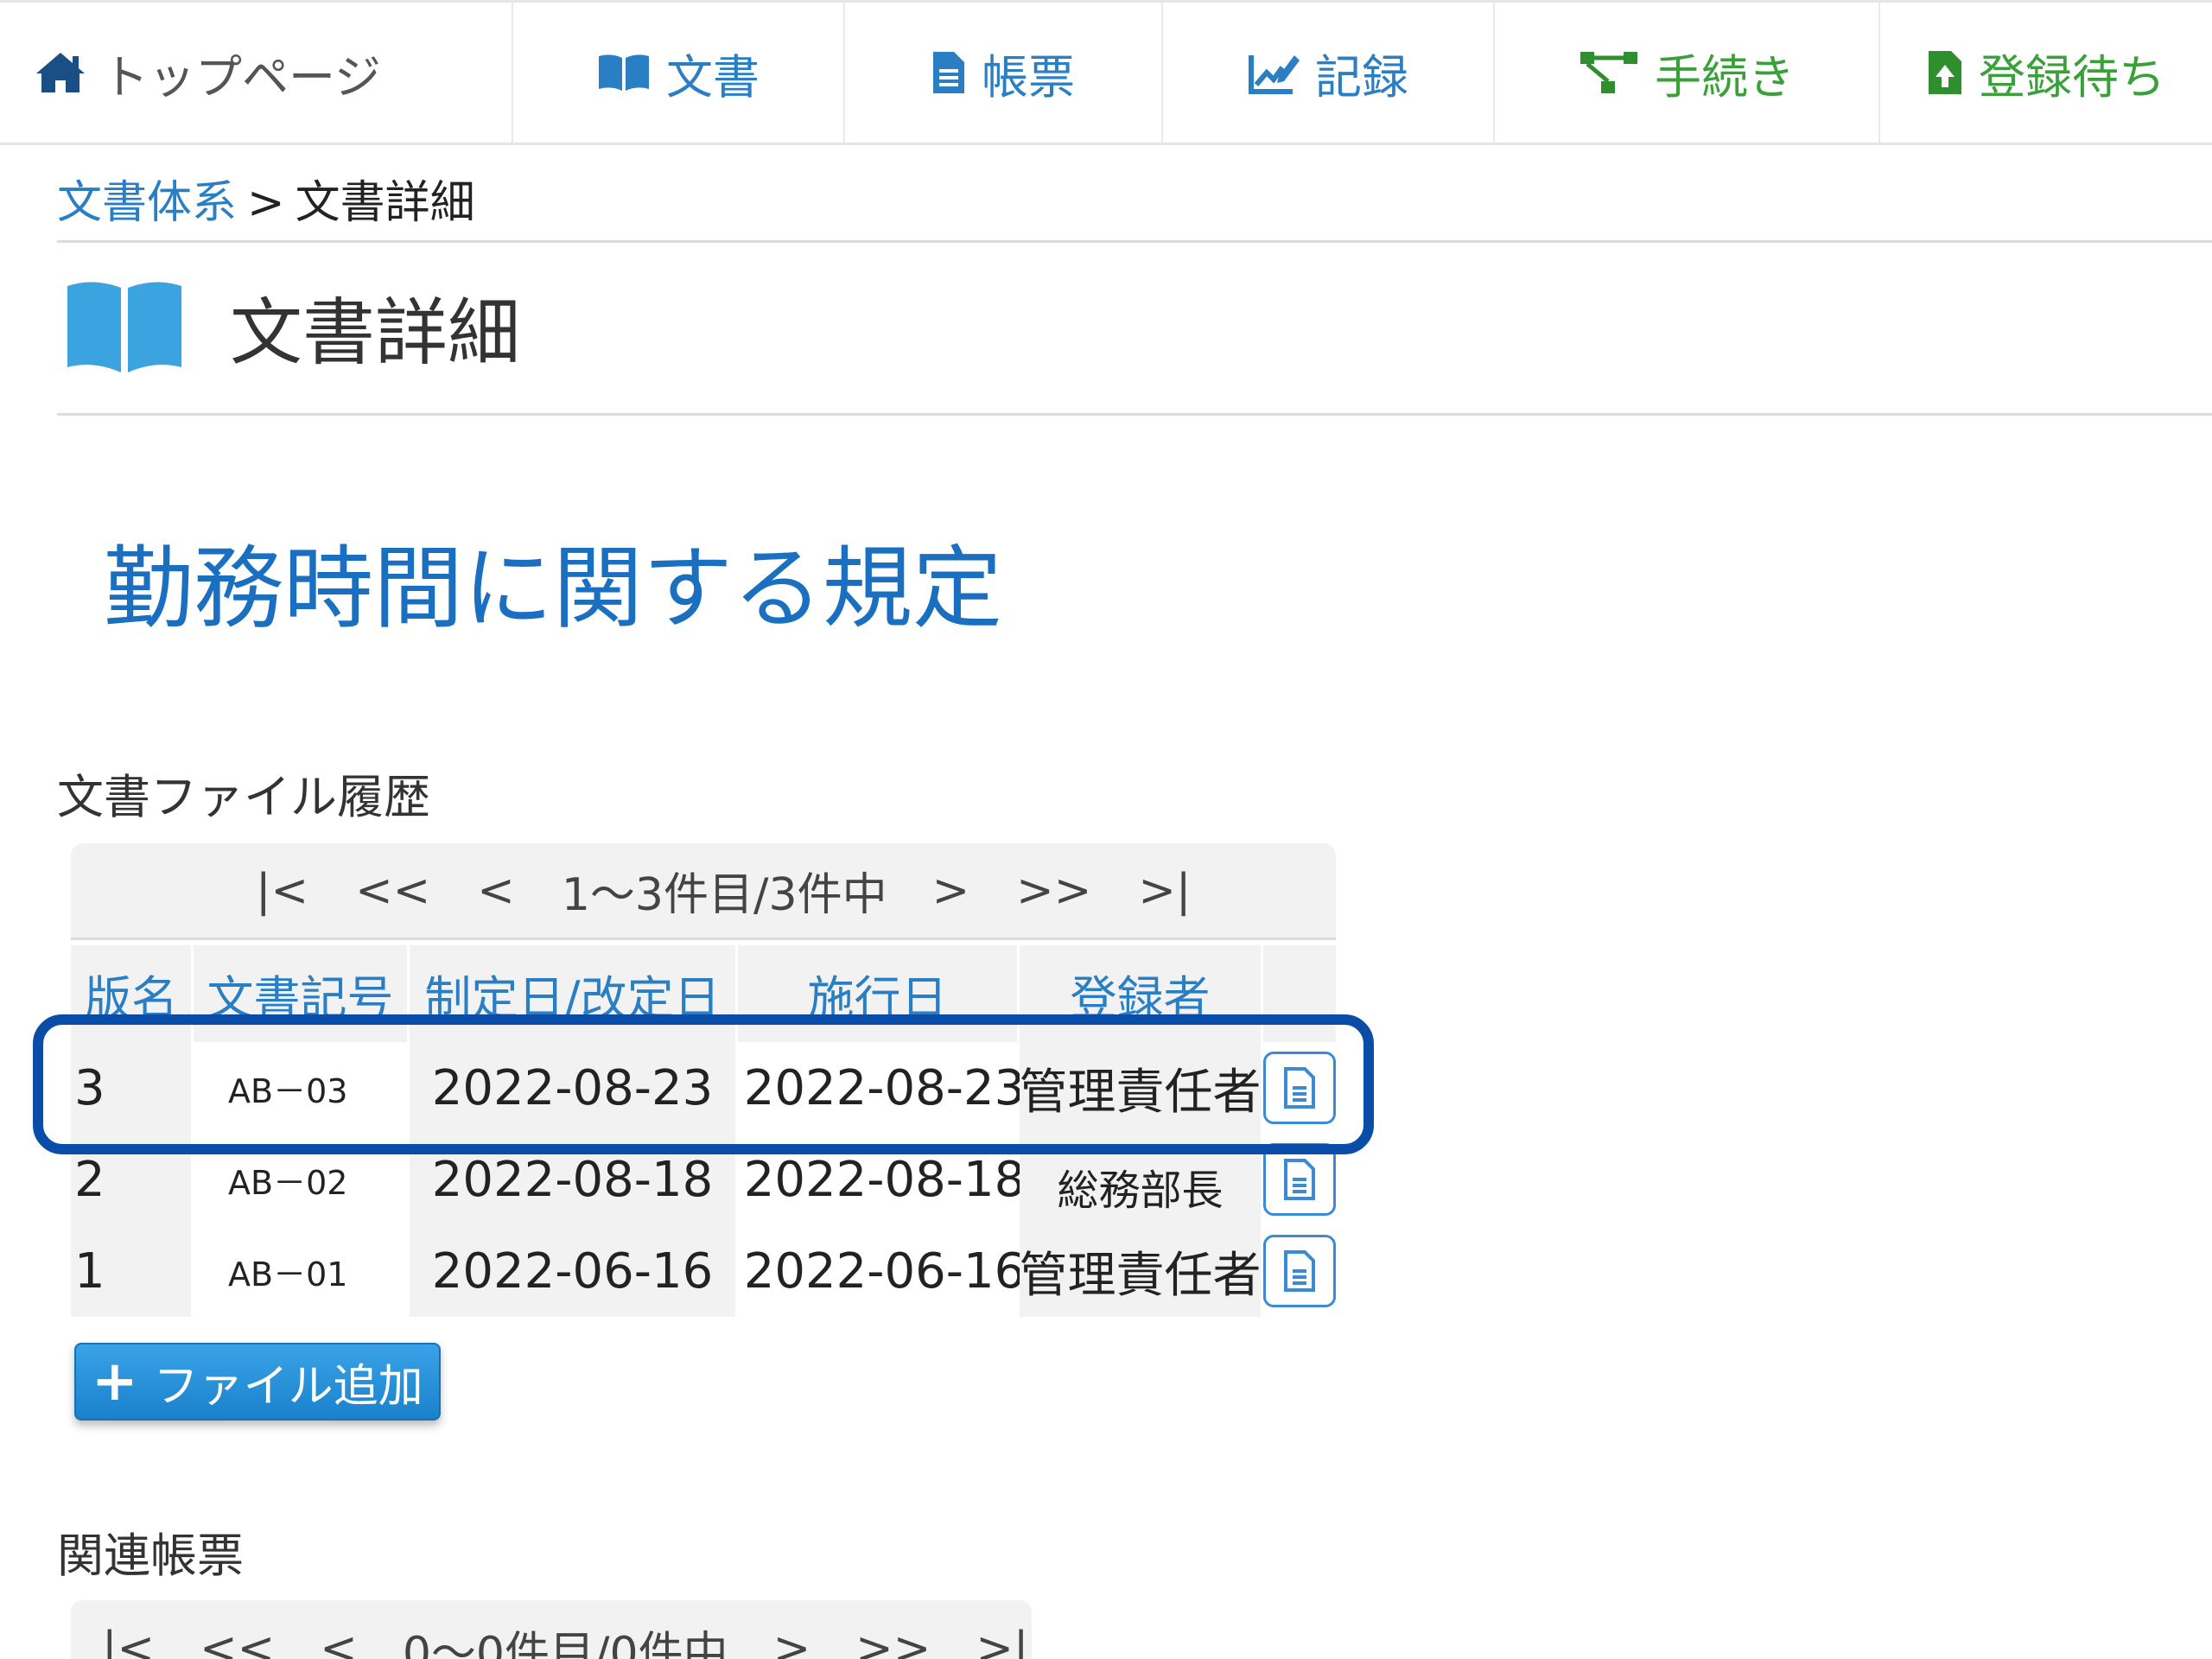  What do you see at coordinates (574, 1271) in the screenshot?
I see `cell-established-date: 2022-06-16` at bounding box center [574, 1271].